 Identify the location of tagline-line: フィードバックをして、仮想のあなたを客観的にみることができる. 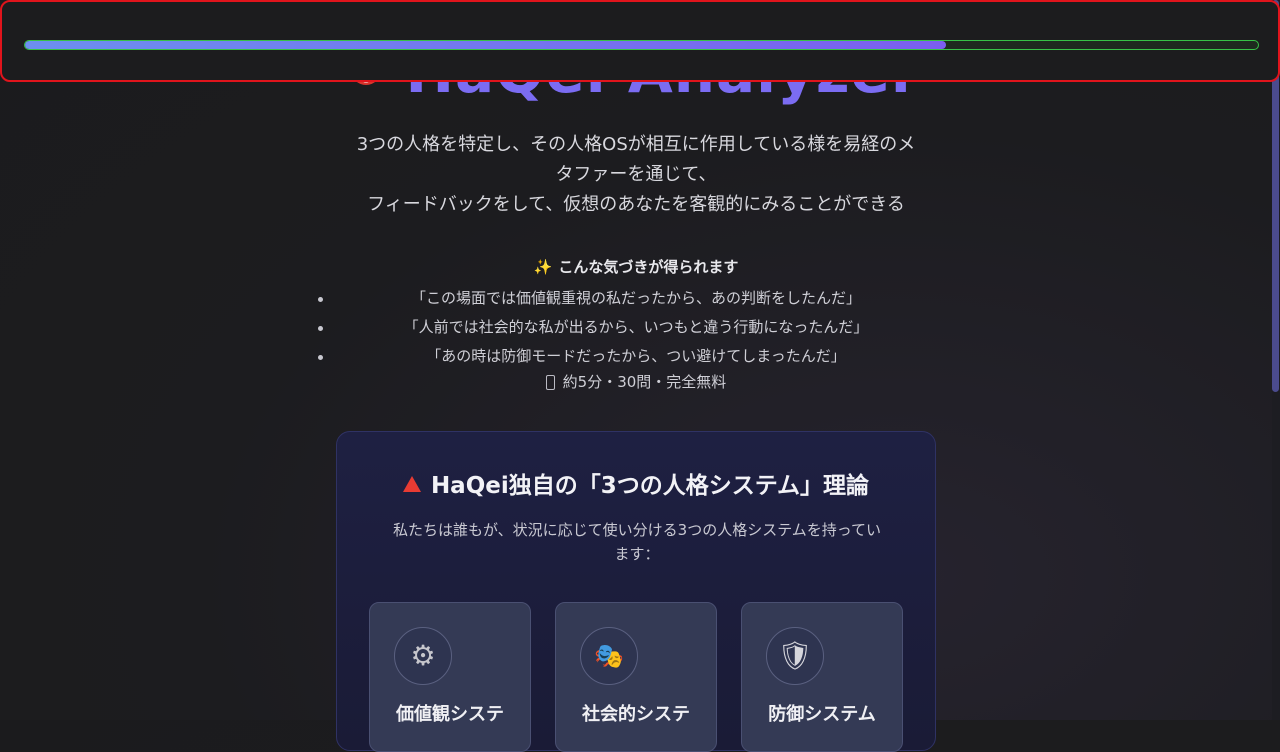
(636, 204).